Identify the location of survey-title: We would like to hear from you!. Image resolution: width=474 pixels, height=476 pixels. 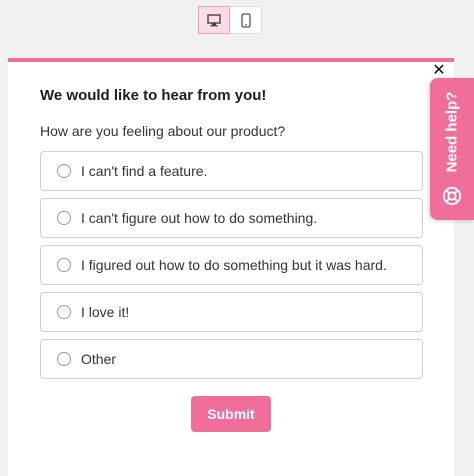
(153, 95).